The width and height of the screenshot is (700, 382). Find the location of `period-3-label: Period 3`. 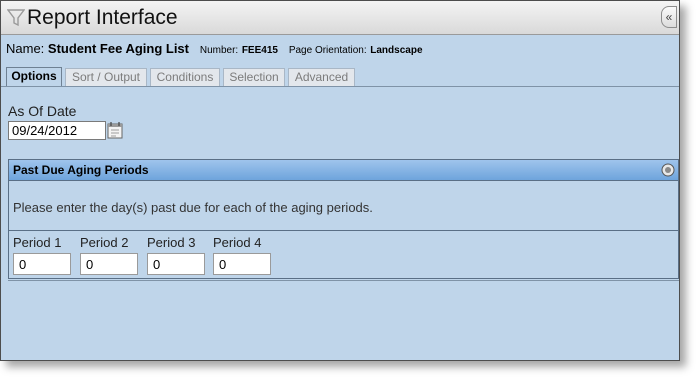

period-3-label: Period 3 is located at coordinates (171, 242).